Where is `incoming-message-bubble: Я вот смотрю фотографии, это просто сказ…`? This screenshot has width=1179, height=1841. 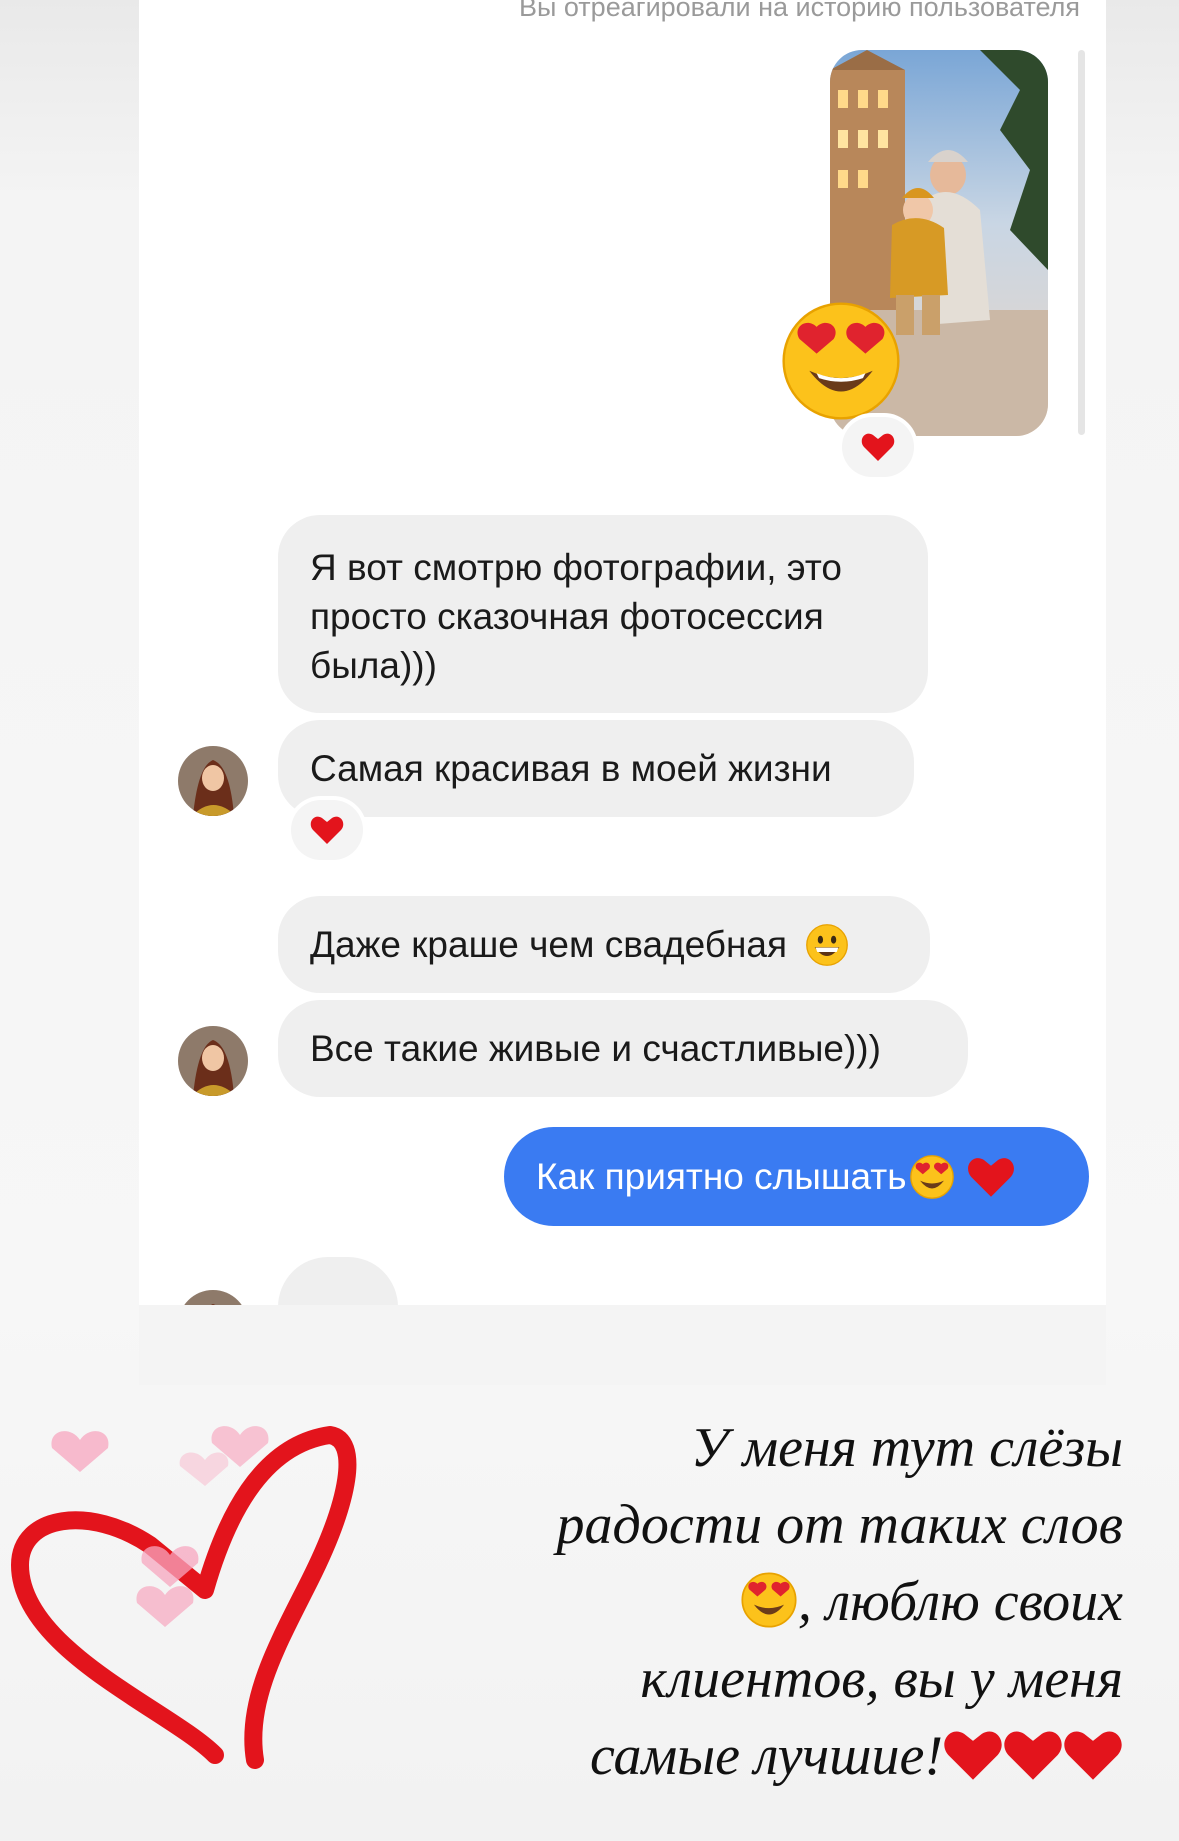
incoming-message-bubble: Я вот смотрю фотографии, это просто сказ… is located at coordinates (603, 614).